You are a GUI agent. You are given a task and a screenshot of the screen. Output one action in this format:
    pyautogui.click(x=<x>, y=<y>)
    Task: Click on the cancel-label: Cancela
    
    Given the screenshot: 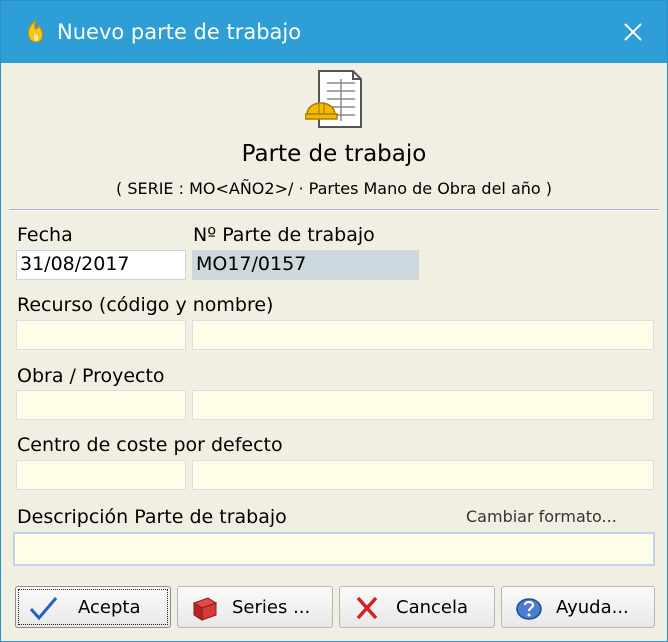 What is the action you would take?
    pyautogui.click(x=432, y=607)
    